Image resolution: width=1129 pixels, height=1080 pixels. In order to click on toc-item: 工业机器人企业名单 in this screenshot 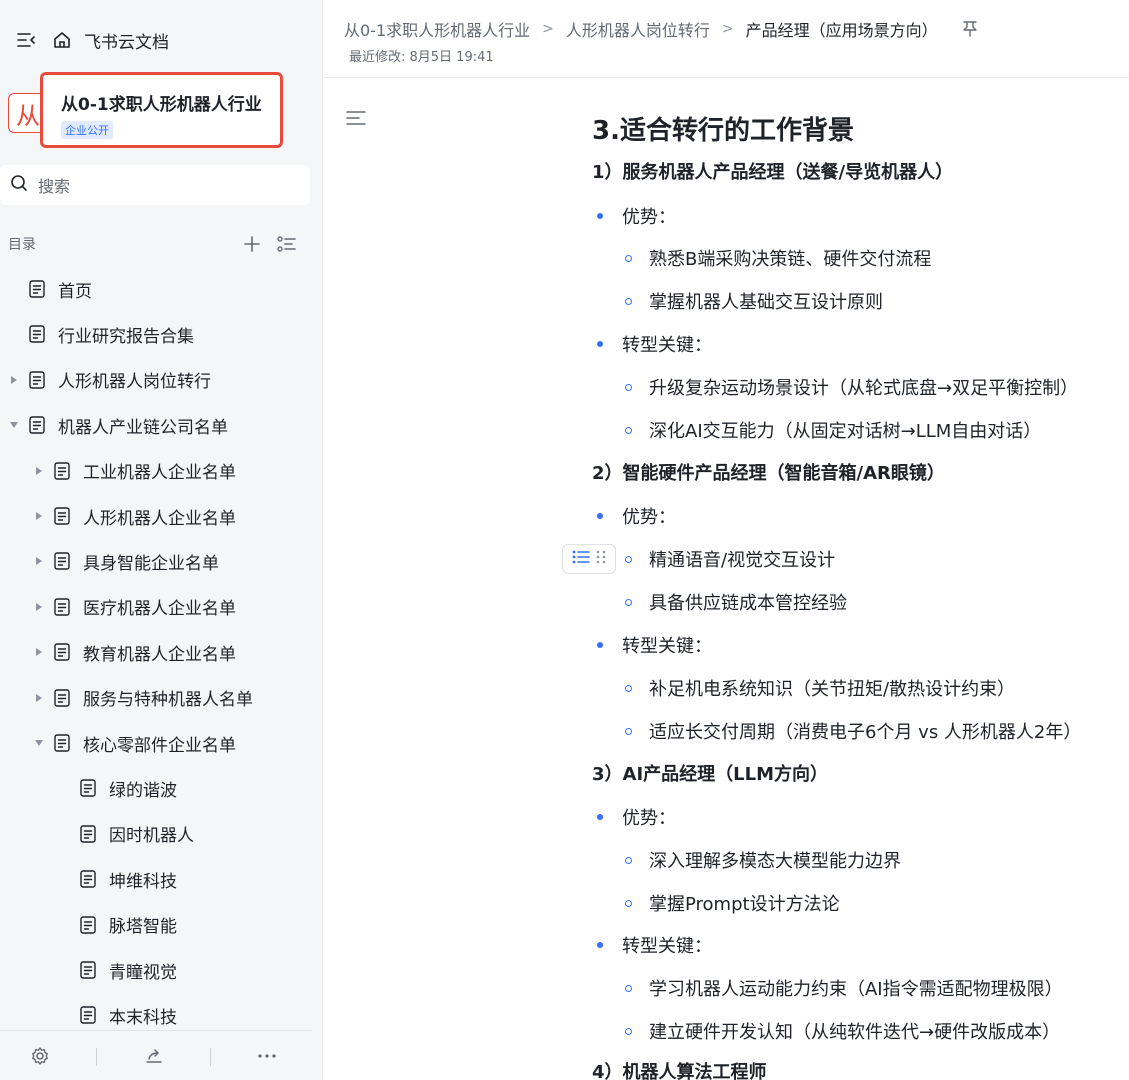, I will do `click(134, 471)`.